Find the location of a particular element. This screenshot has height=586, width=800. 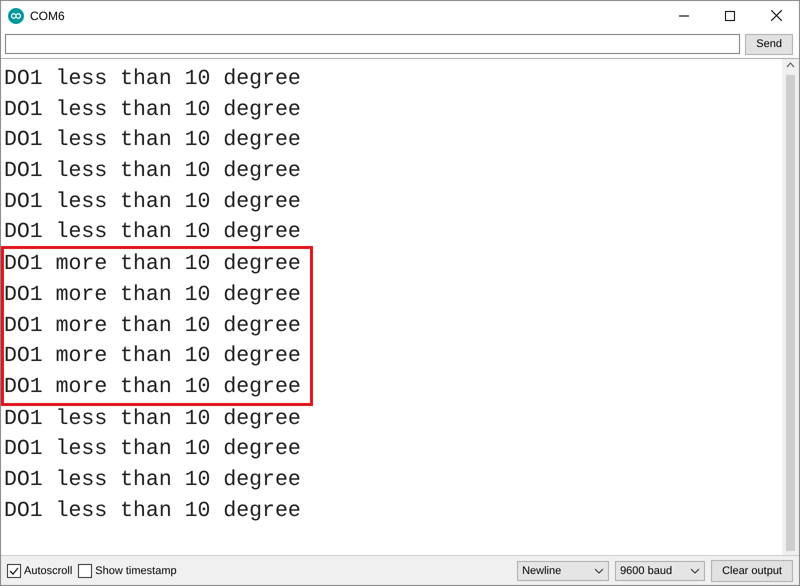

line-ending-dropdown: Newline is located at coordinates (563, 570).